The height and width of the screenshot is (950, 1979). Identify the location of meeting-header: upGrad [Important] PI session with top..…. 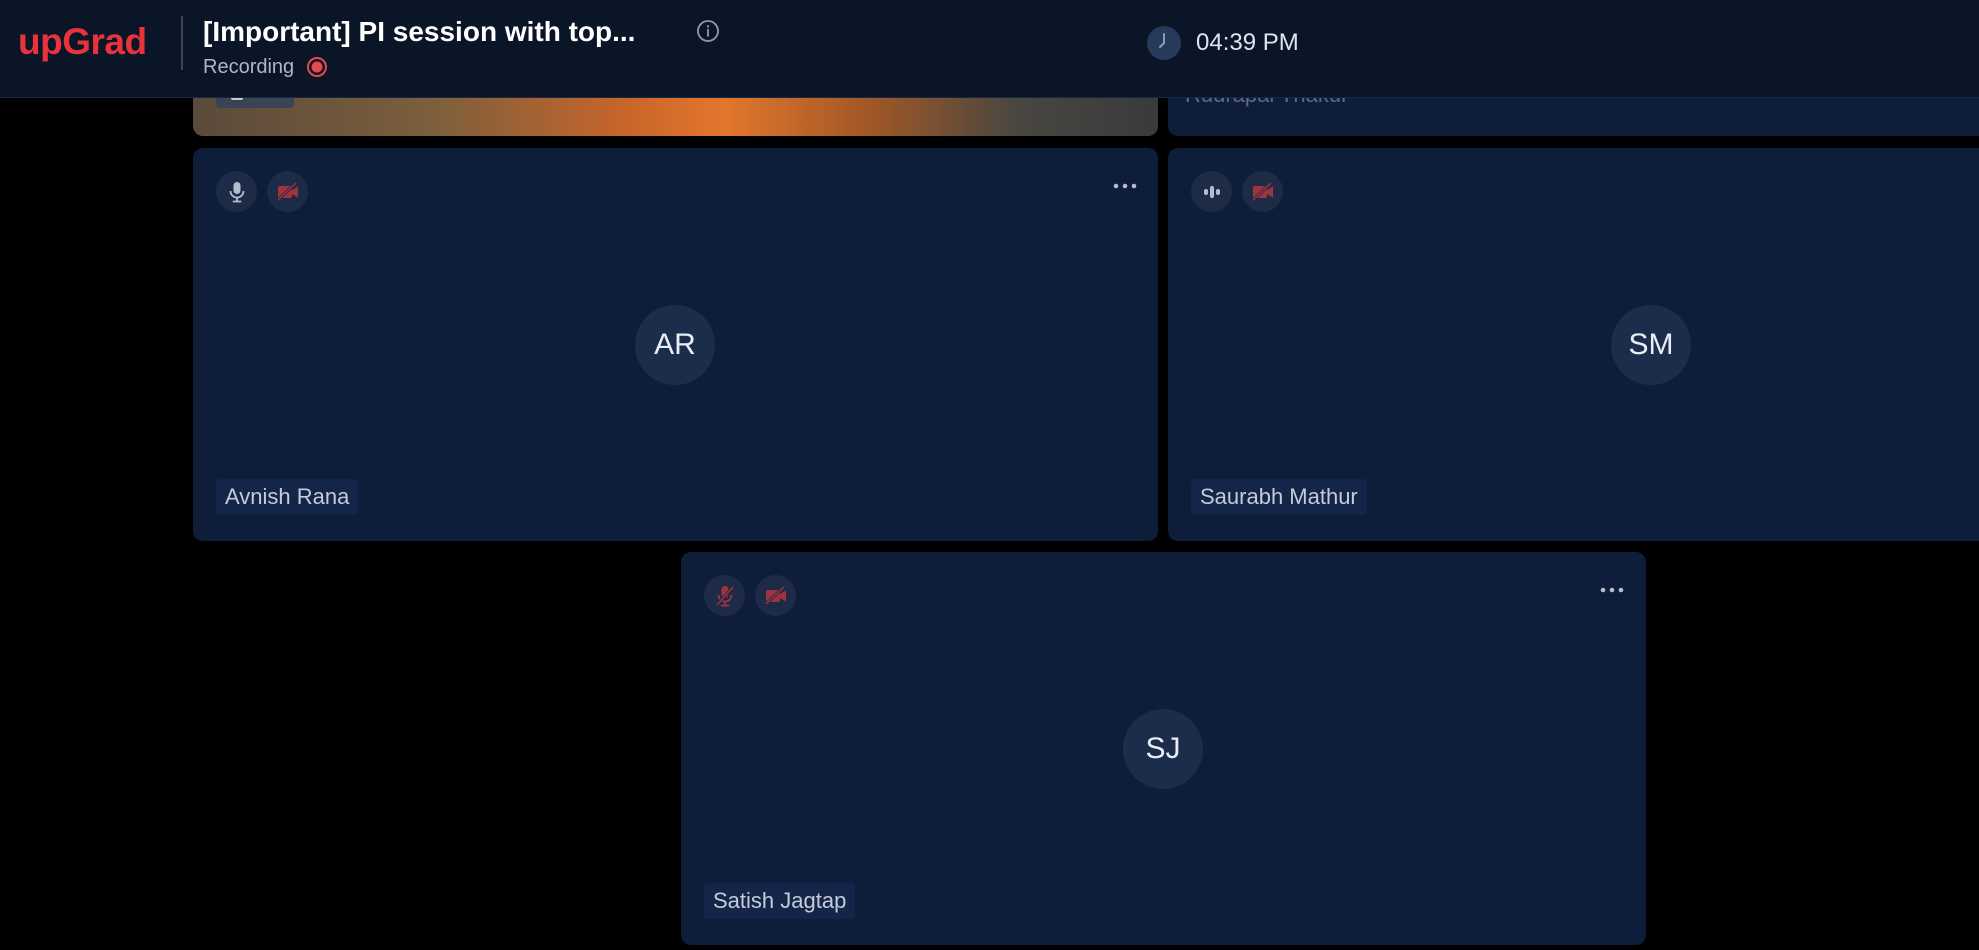
(989, 49).